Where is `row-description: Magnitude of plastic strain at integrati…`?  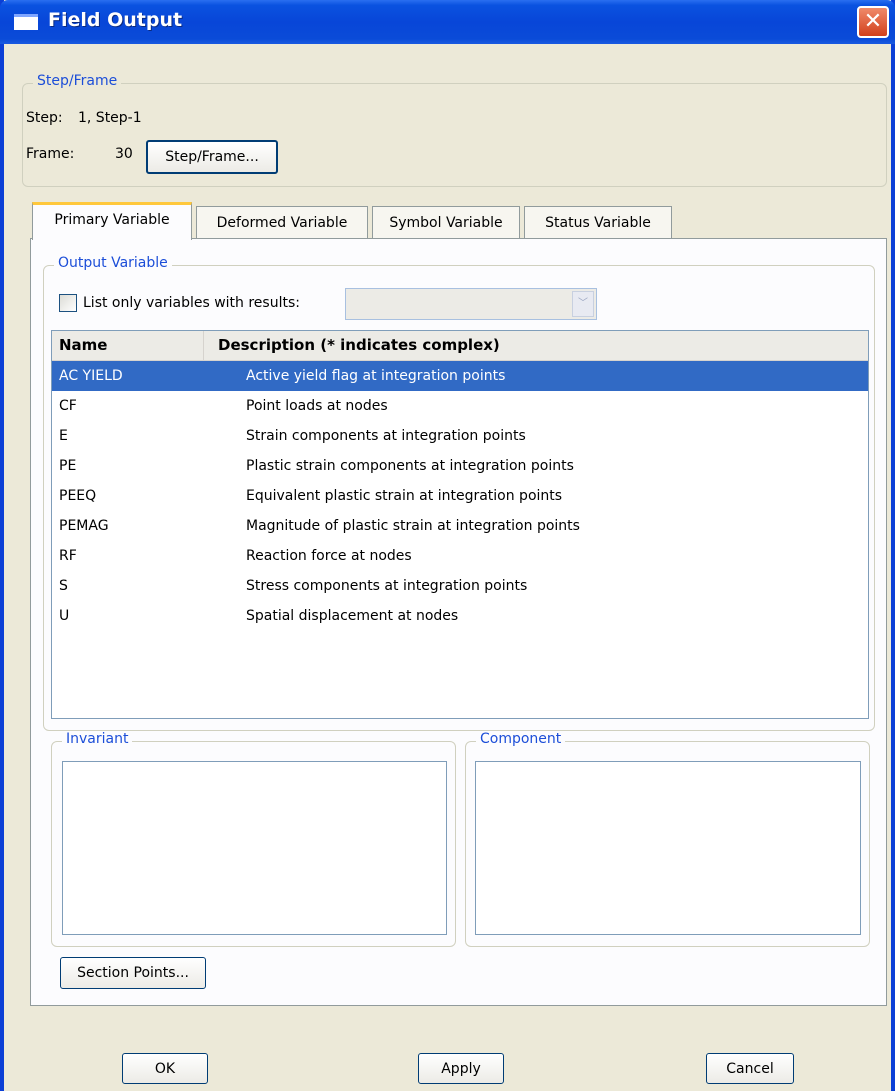
row-description: Magnitude of plastic strain at integrati… is located at coordinates (413, 526).